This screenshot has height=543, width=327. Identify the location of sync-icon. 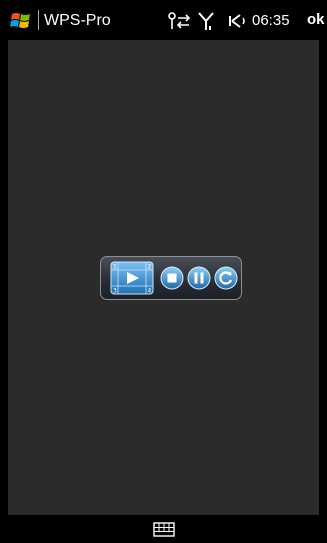
(179, 20).